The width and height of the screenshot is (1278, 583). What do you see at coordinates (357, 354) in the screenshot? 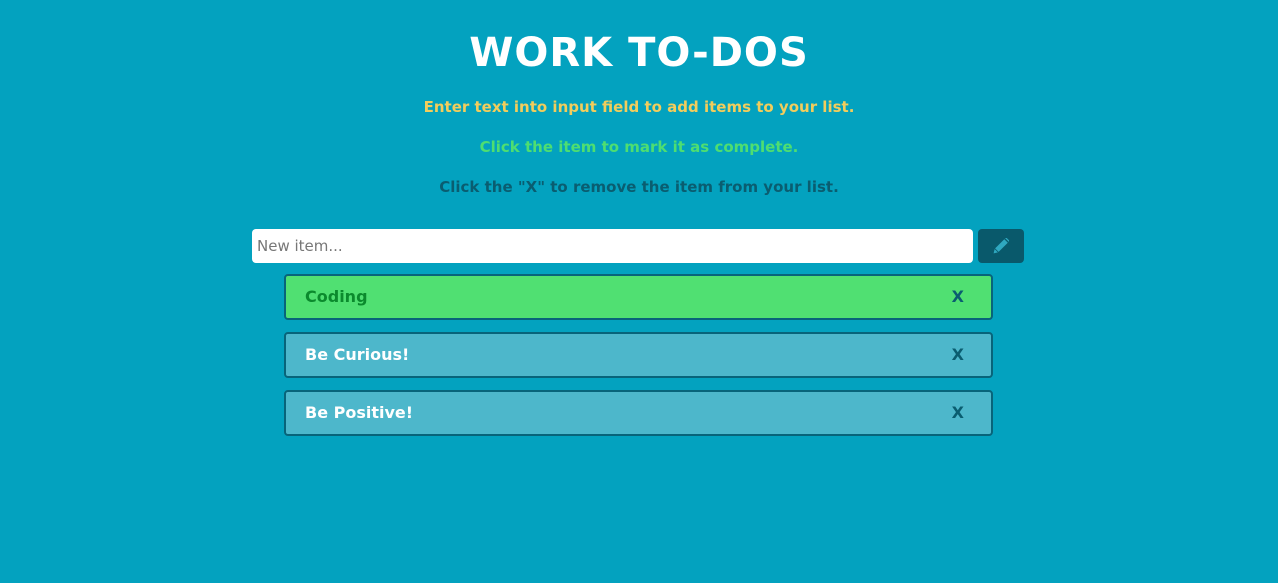
I see `todo-item-label: Be Curious!` at bounding box center [357, 354].